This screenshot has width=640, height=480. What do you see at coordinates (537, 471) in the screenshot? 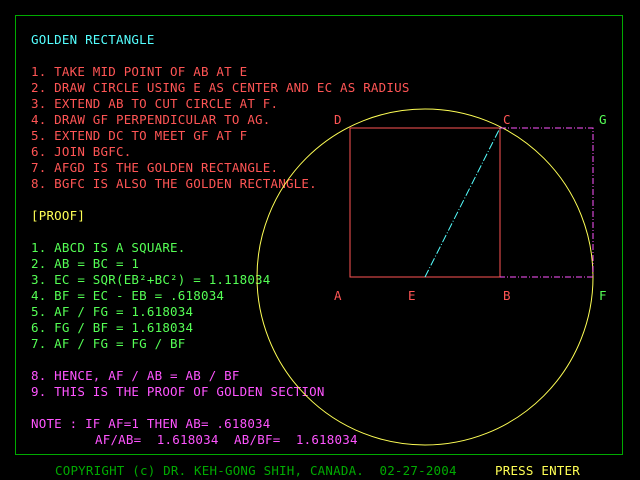
I see `press-enter-prompt: PRESS ENTER` at bounding box center [537, 471].